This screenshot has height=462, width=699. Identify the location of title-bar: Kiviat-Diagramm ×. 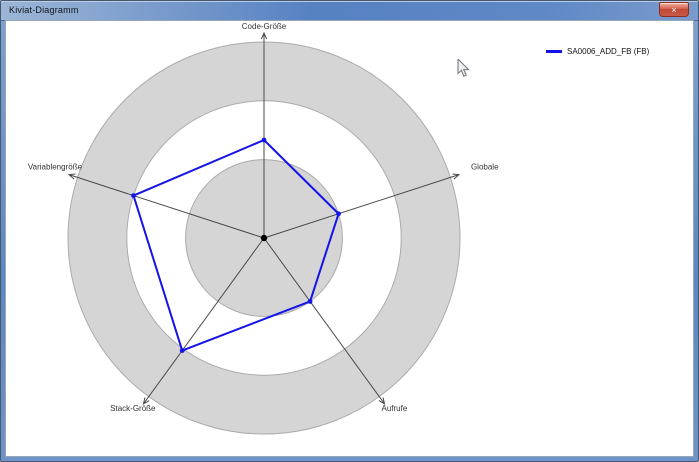
(349, 11).